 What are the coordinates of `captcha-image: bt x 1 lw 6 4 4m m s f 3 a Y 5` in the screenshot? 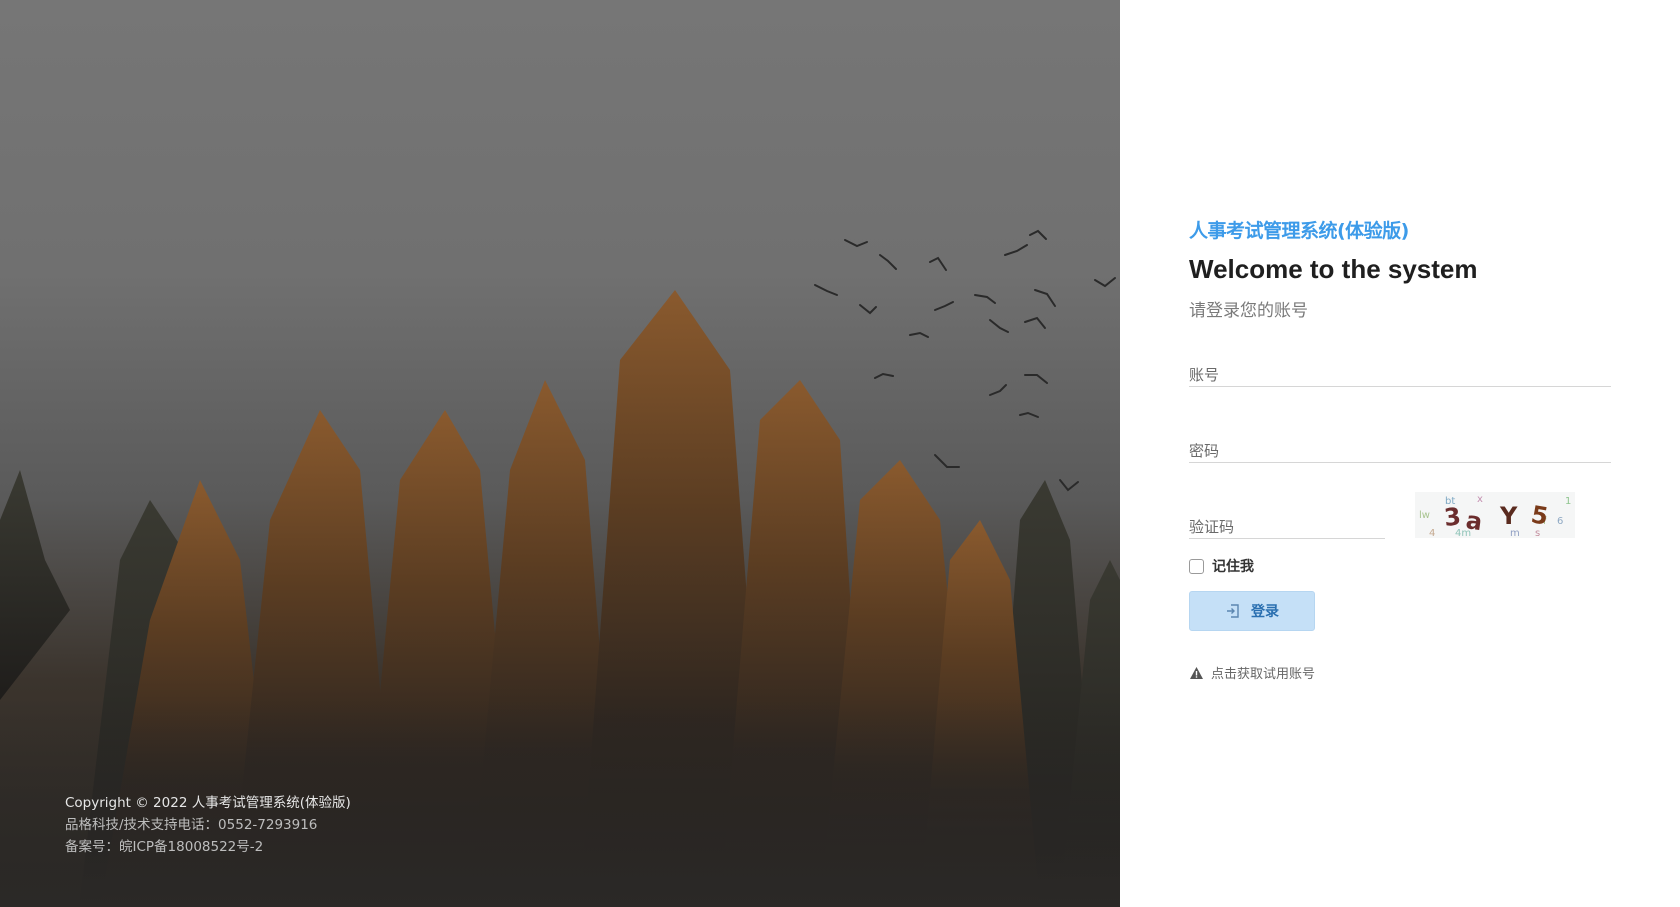 It's located at (1495, 515).